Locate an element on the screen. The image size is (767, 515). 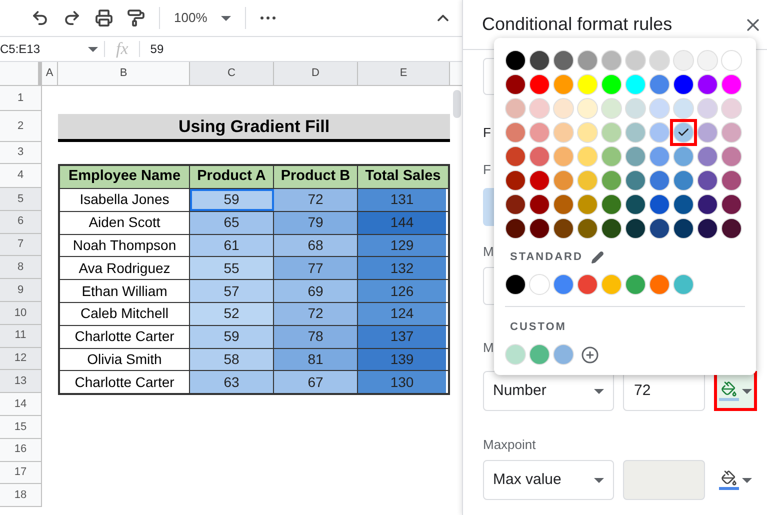
row-header: 7 is located at coordinates (21, 245).